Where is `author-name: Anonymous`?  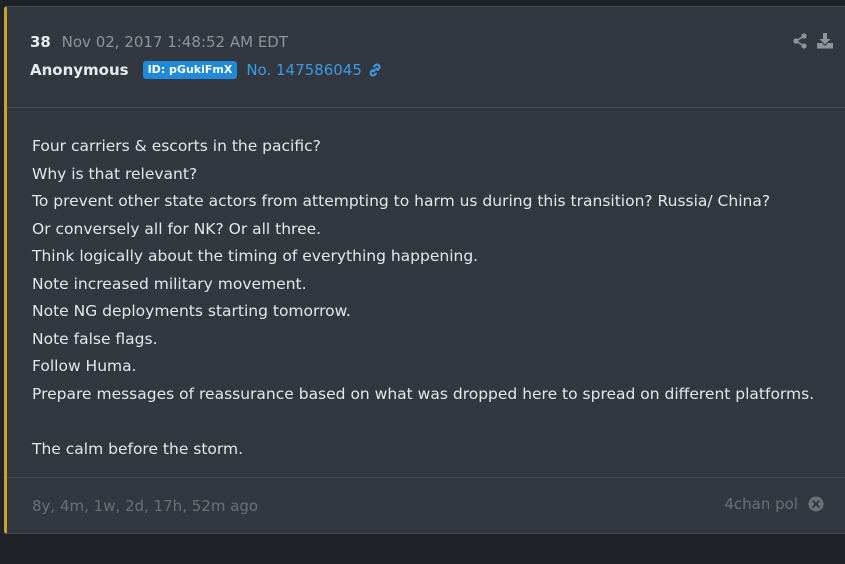
author-name: Anonymous is located at coordinates (79, 70).